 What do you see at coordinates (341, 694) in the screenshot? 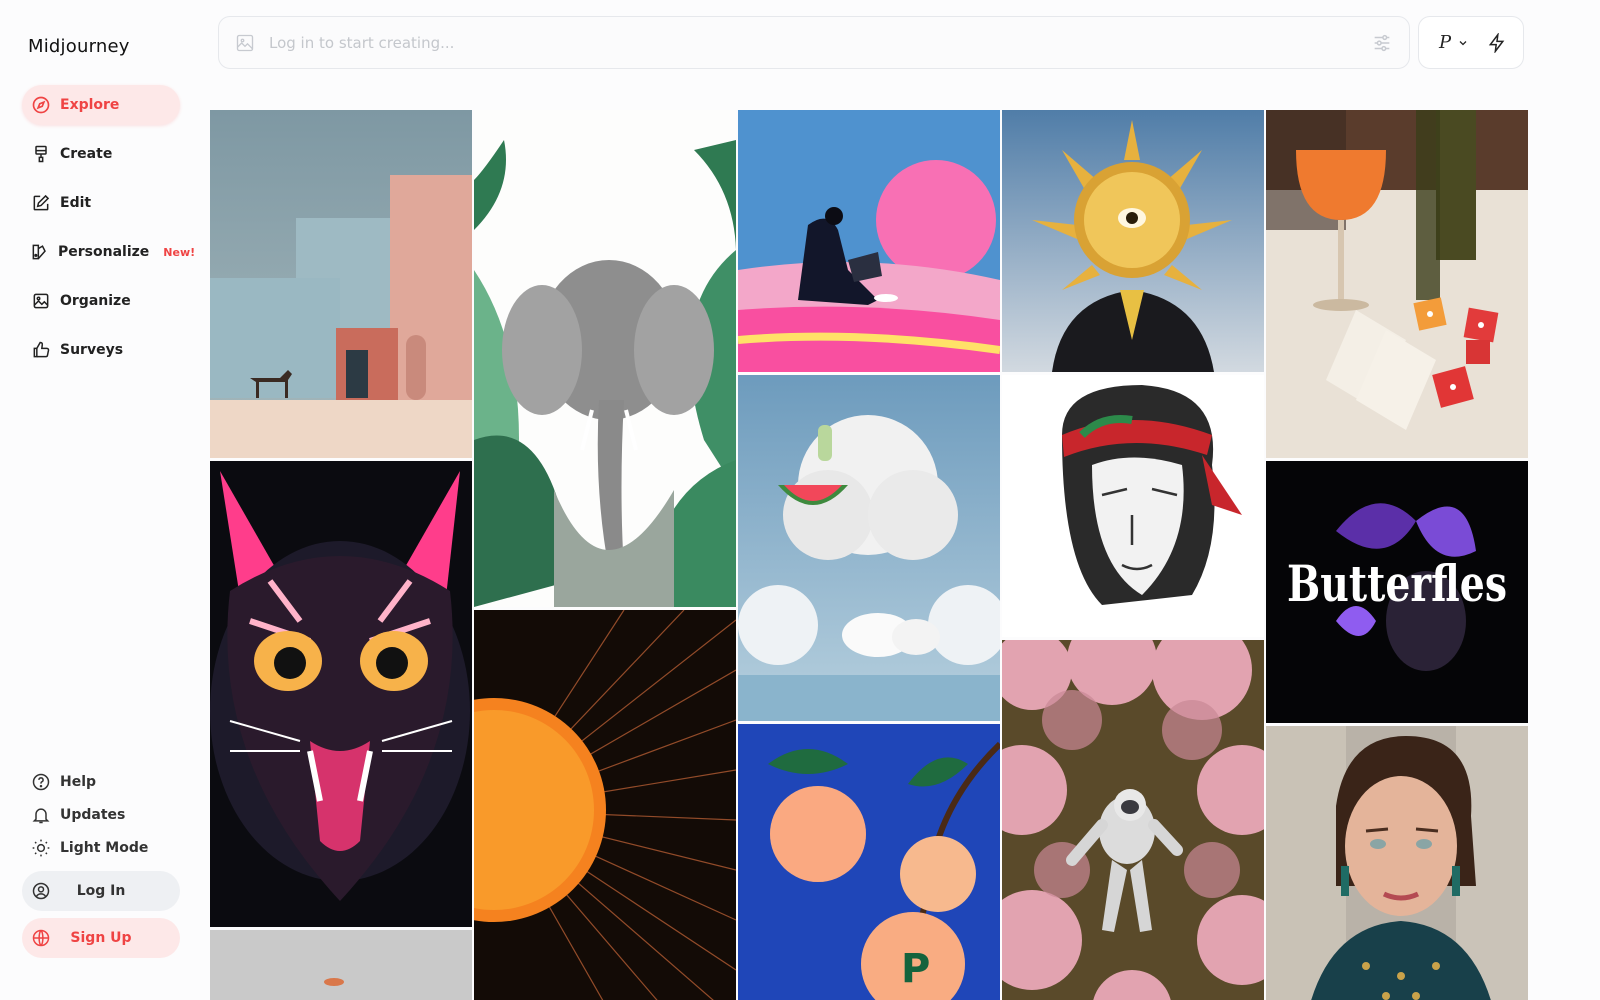
I see `neon-cat-image` at bounding box center [341, 694].